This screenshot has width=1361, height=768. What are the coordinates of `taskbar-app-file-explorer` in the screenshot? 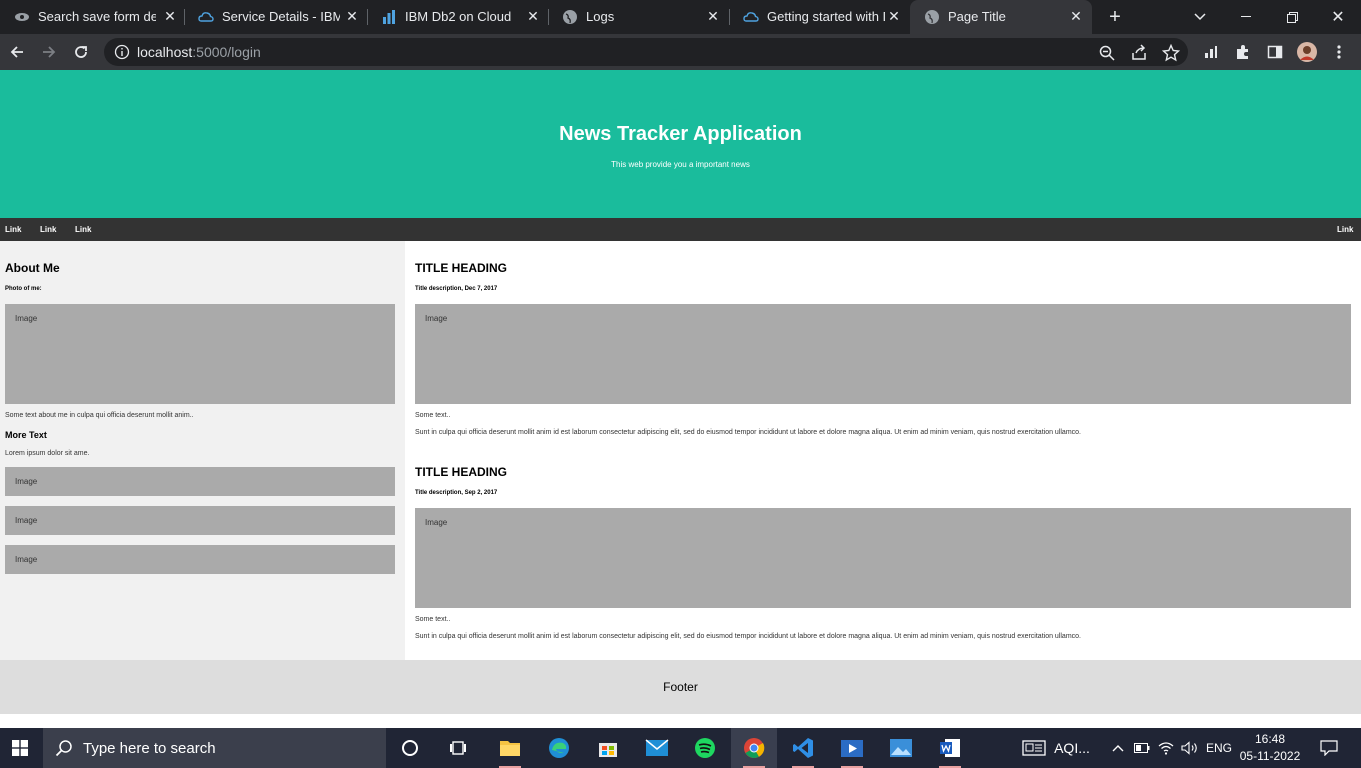 It's located at (510, 748).